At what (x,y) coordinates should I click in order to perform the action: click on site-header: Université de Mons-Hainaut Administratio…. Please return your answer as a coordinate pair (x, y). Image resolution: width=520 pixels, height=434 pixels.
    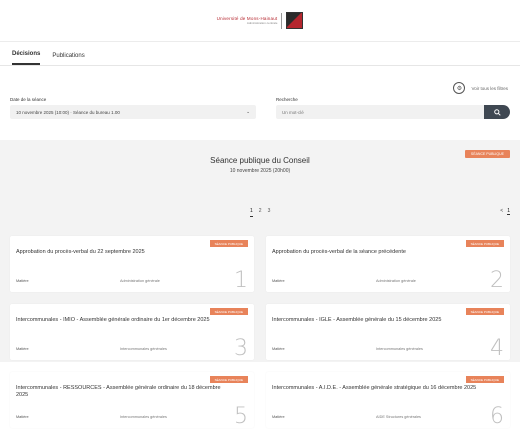
    Looking at the image, I should click on (260, 21).